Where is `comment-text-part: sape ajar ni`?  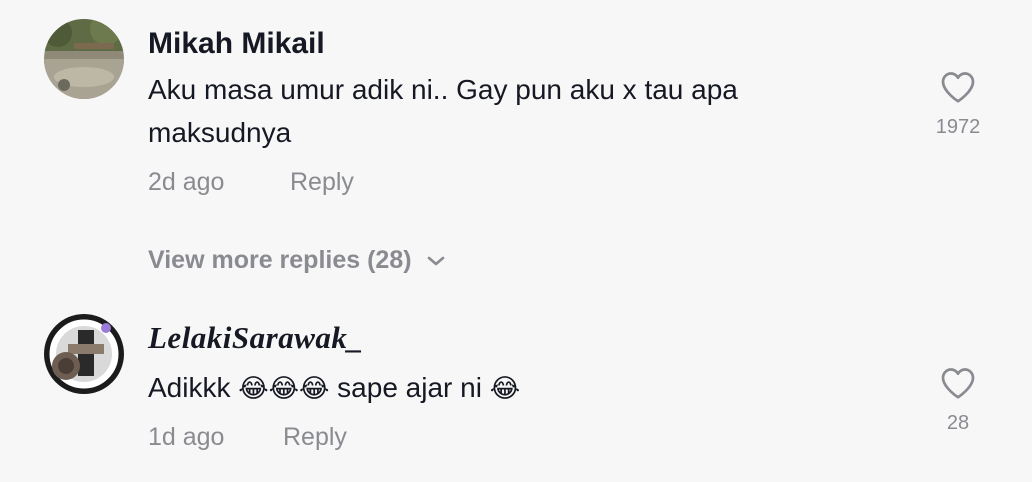 comment-text-part: sape ajar ni is located at coordinates (409, 387).